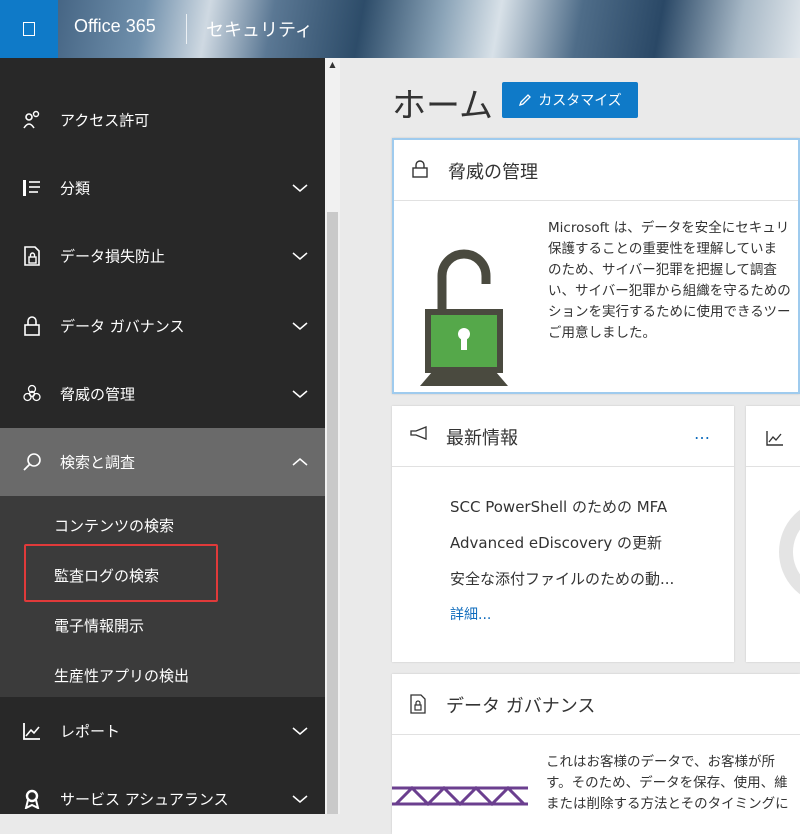 This screenshot has width=800, height=834. I want to click on sidebar-item-classification: 分類, so click(162, 188).